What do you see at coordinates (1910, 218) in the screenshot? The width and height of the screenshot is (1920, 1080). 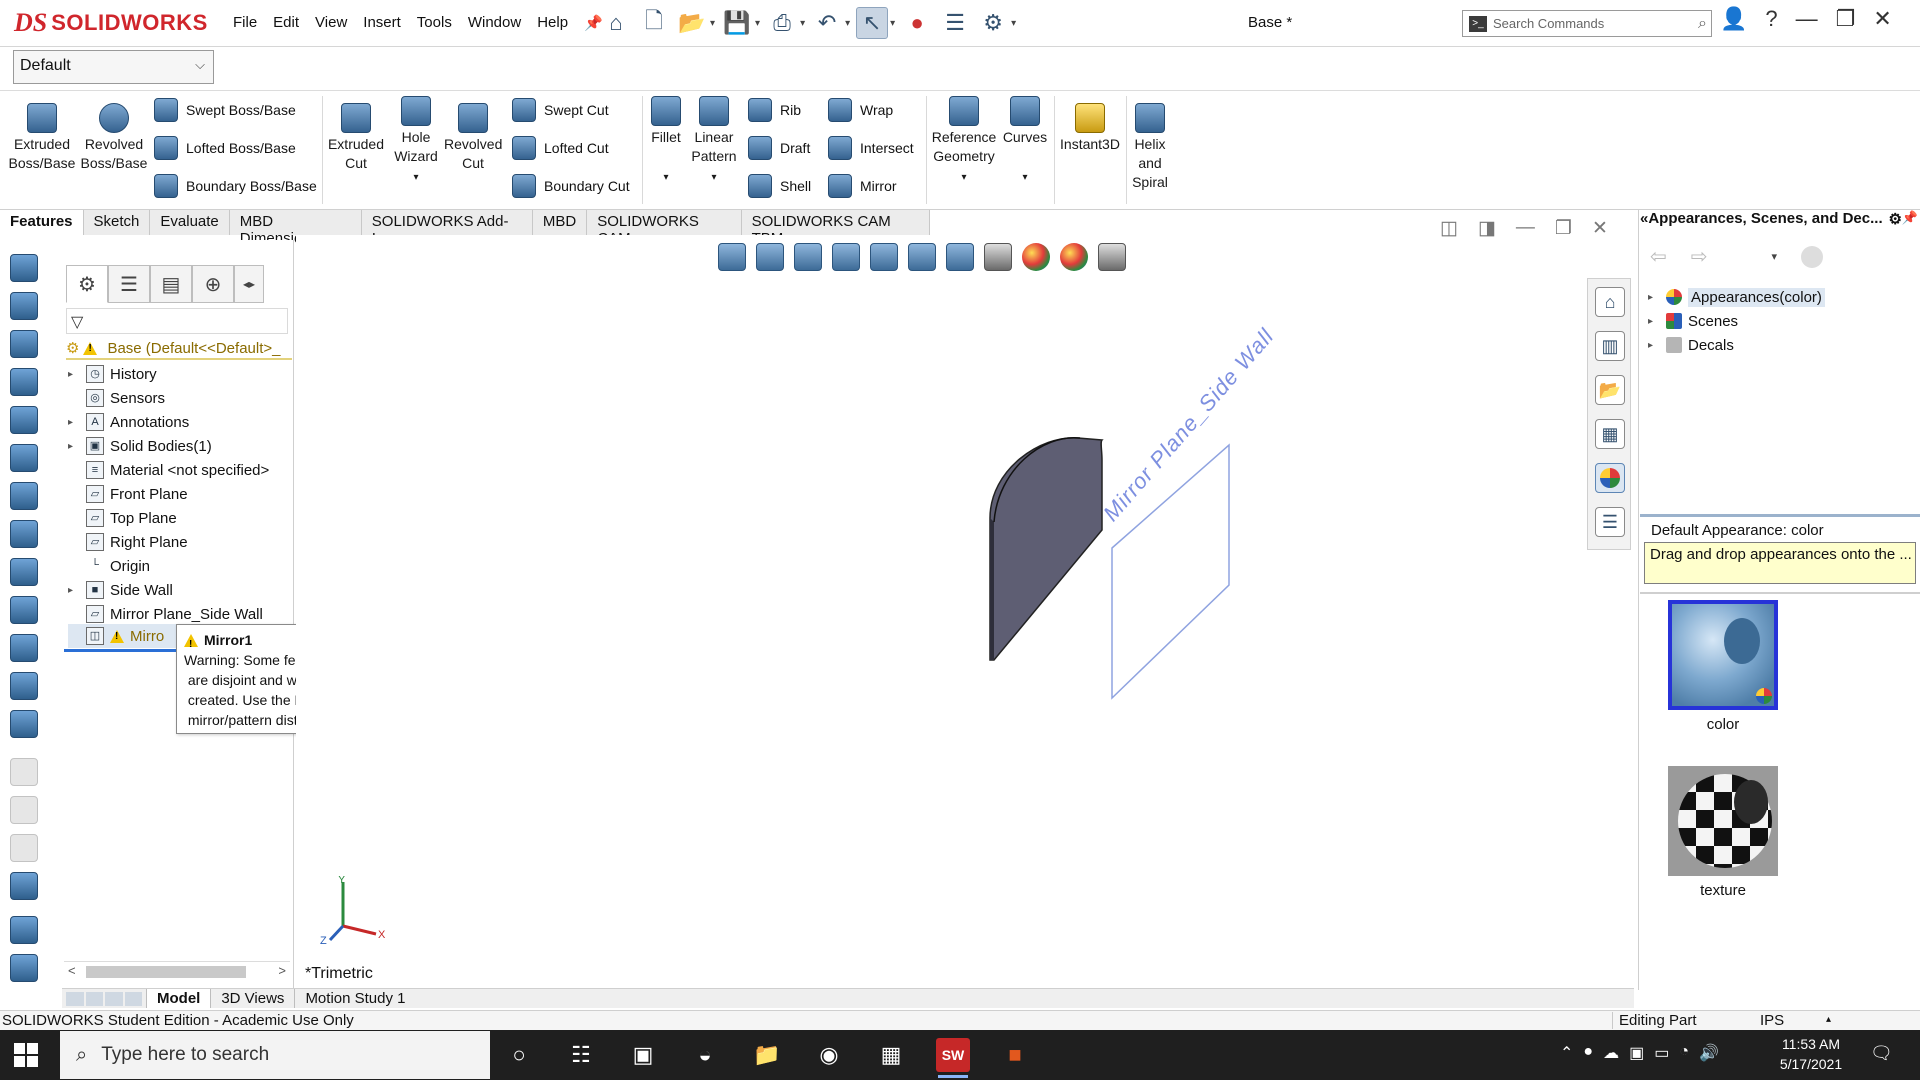 I see `pane-pin-icon: 📌` at bounding box center [1910, 218].